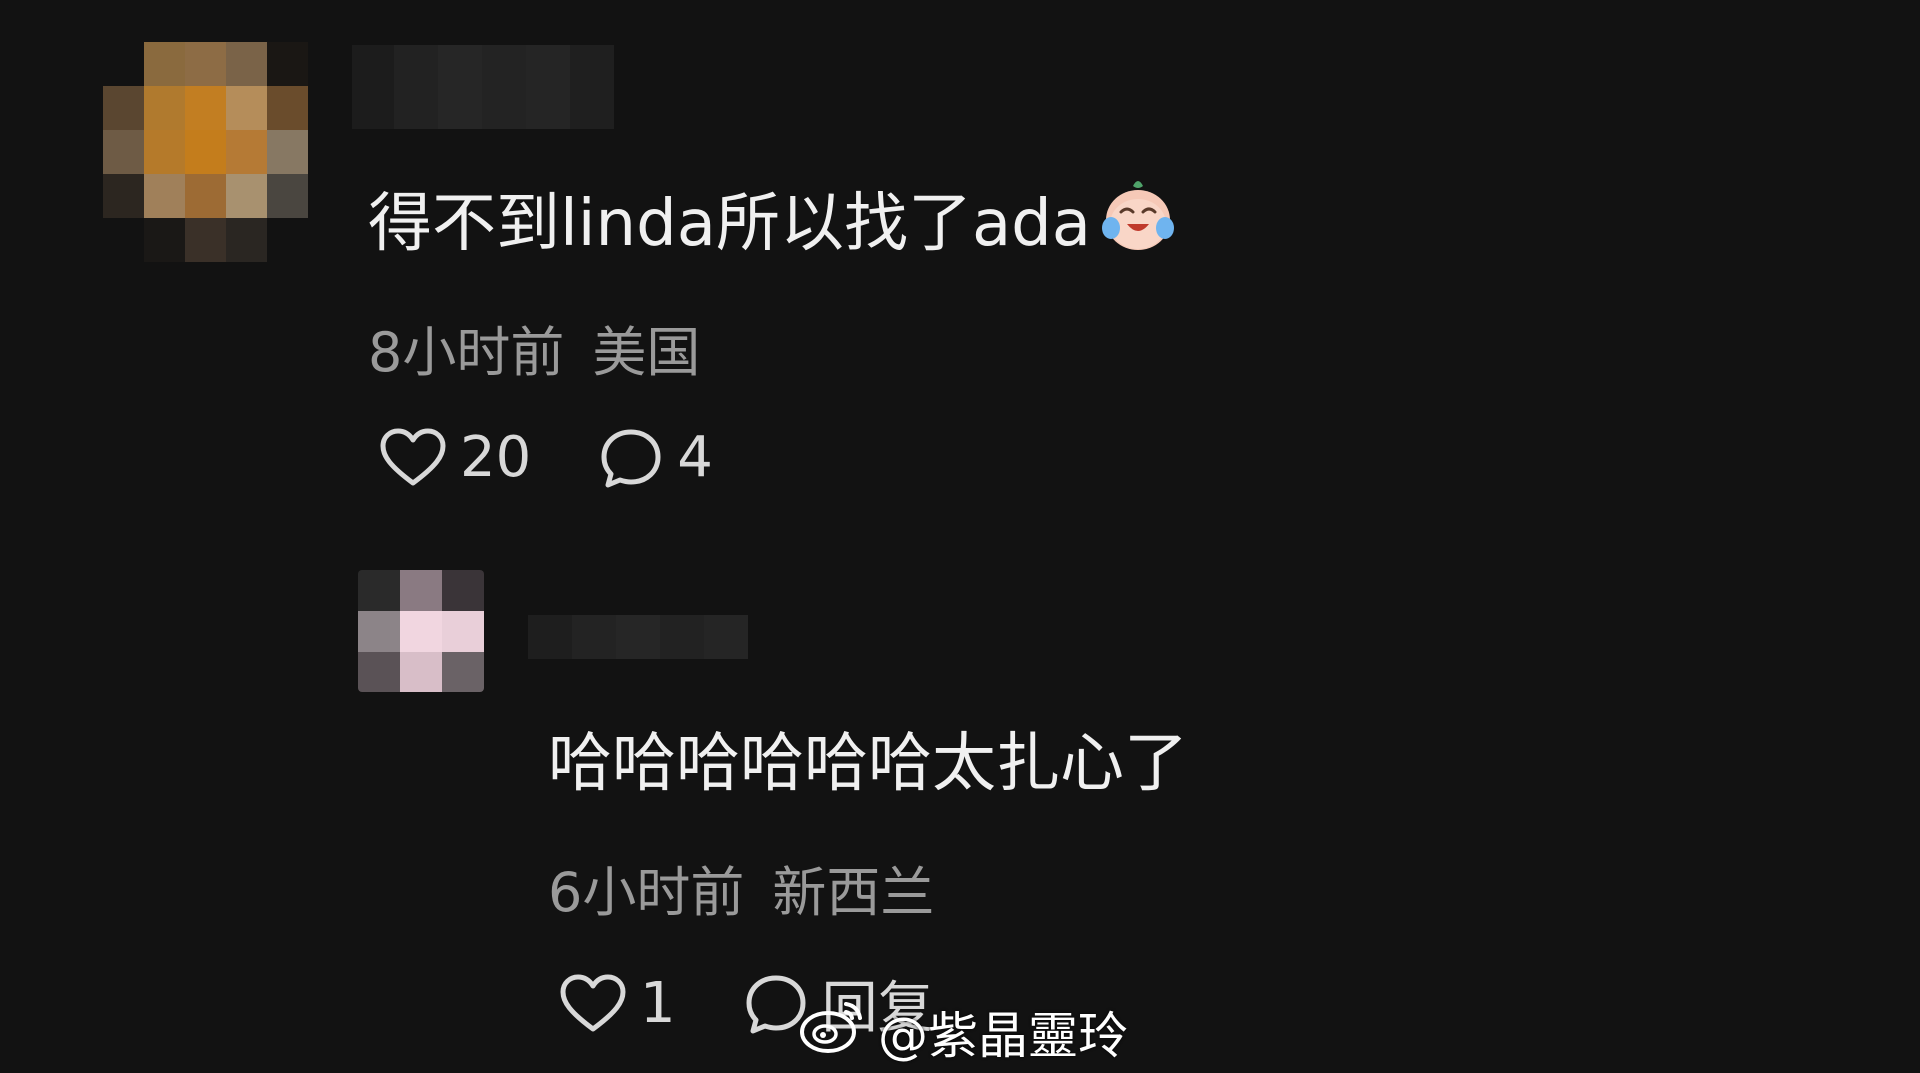 This screenshot has width=1920, height=1073. What do you see at coordinates (496, 457) in the screenshot?
I see `like-count: 20` at bounding box center [496, 457].